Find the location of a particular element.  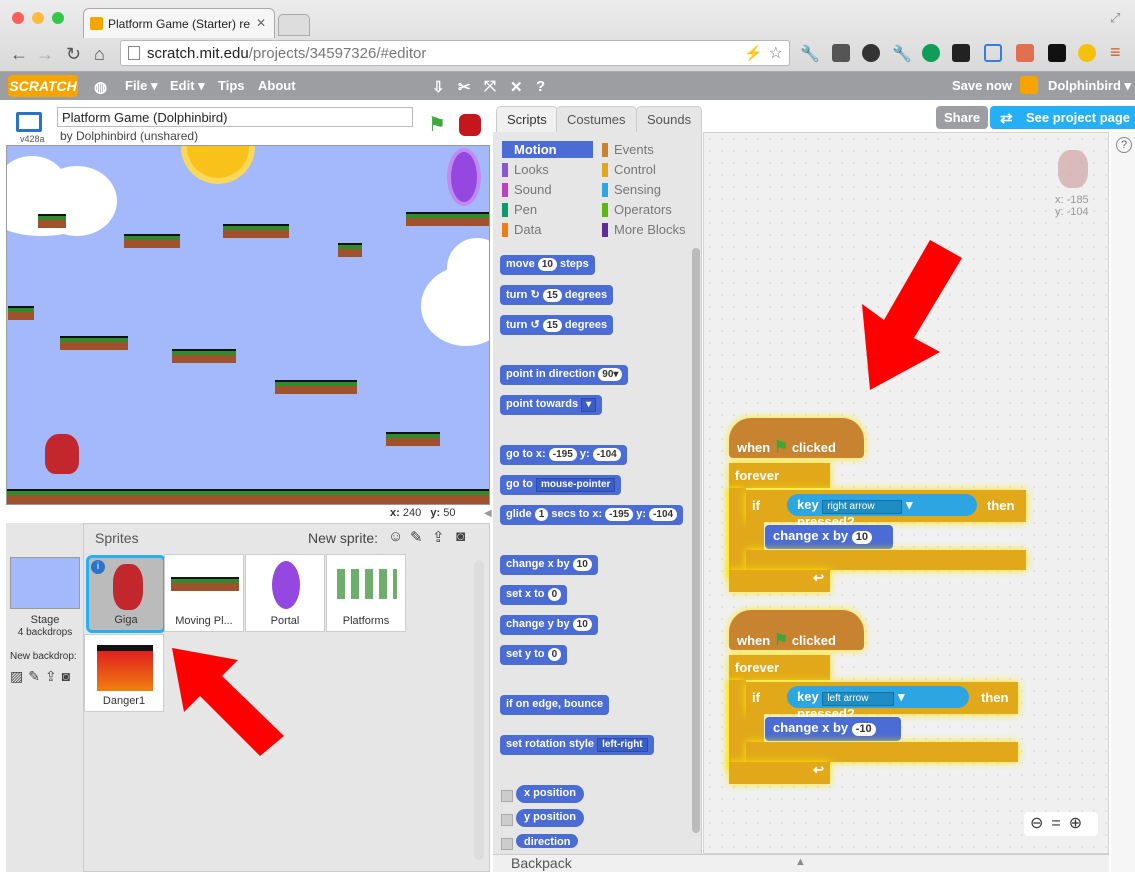

menu-edit: Edit ▾ is located at coordinates (187, 86).